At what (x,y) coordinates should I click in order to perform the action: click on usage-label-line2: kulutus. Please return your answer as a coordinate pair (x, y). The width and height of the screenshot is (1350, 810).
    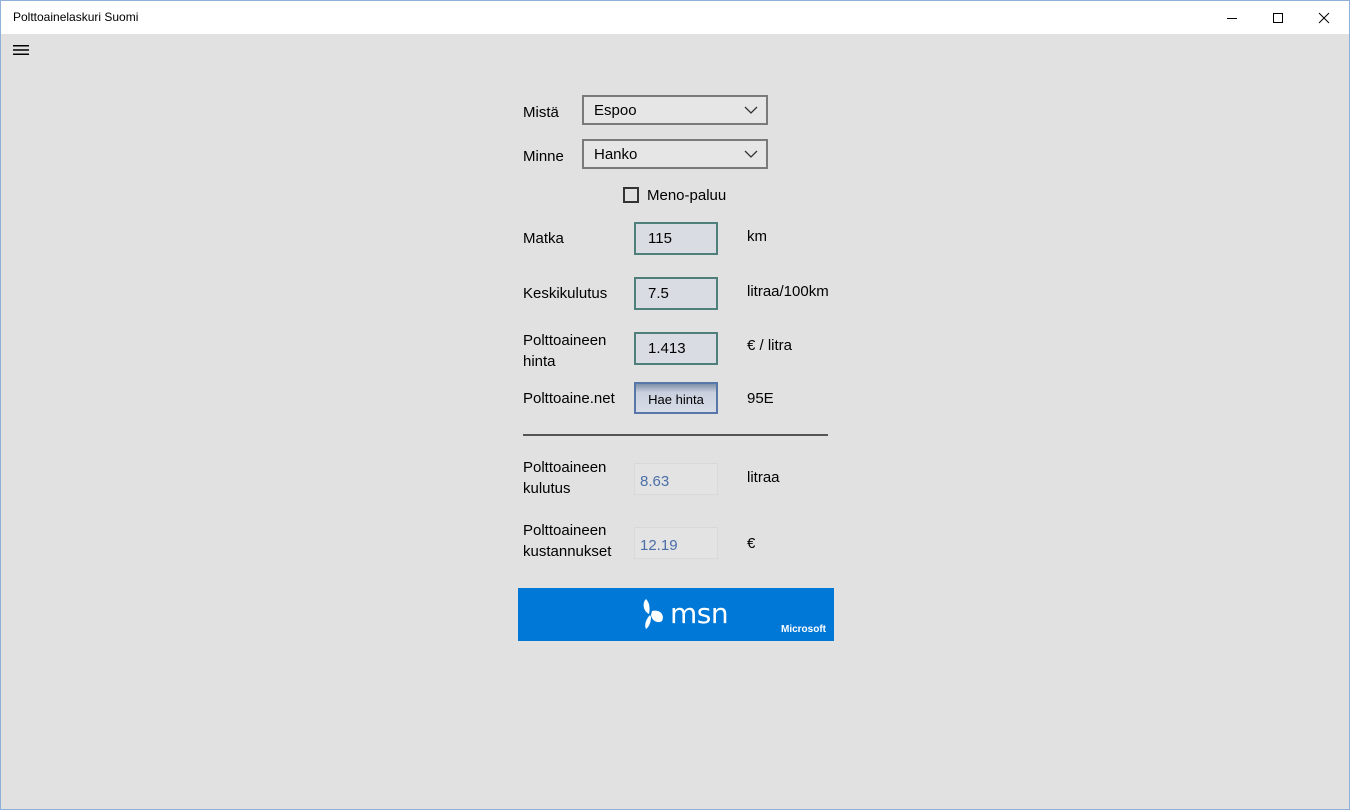
    Looking at the image, I should click on (547, 488).